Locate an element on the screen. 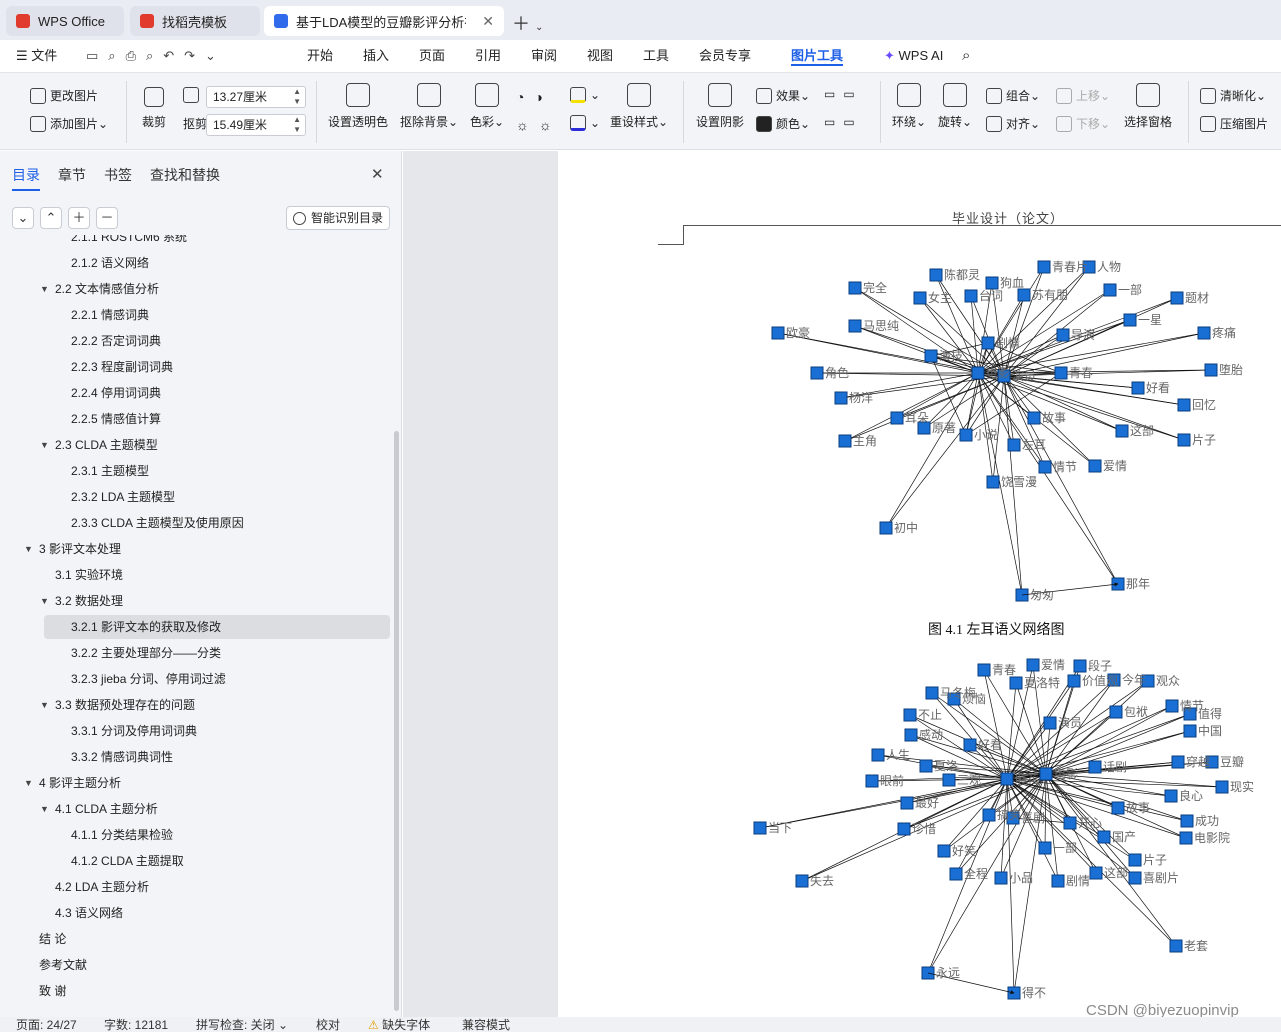 The image size is (1281, 1032). spell-check: 拼写检查: 关闭 ⌄ is located at coordinates (242, 1025).